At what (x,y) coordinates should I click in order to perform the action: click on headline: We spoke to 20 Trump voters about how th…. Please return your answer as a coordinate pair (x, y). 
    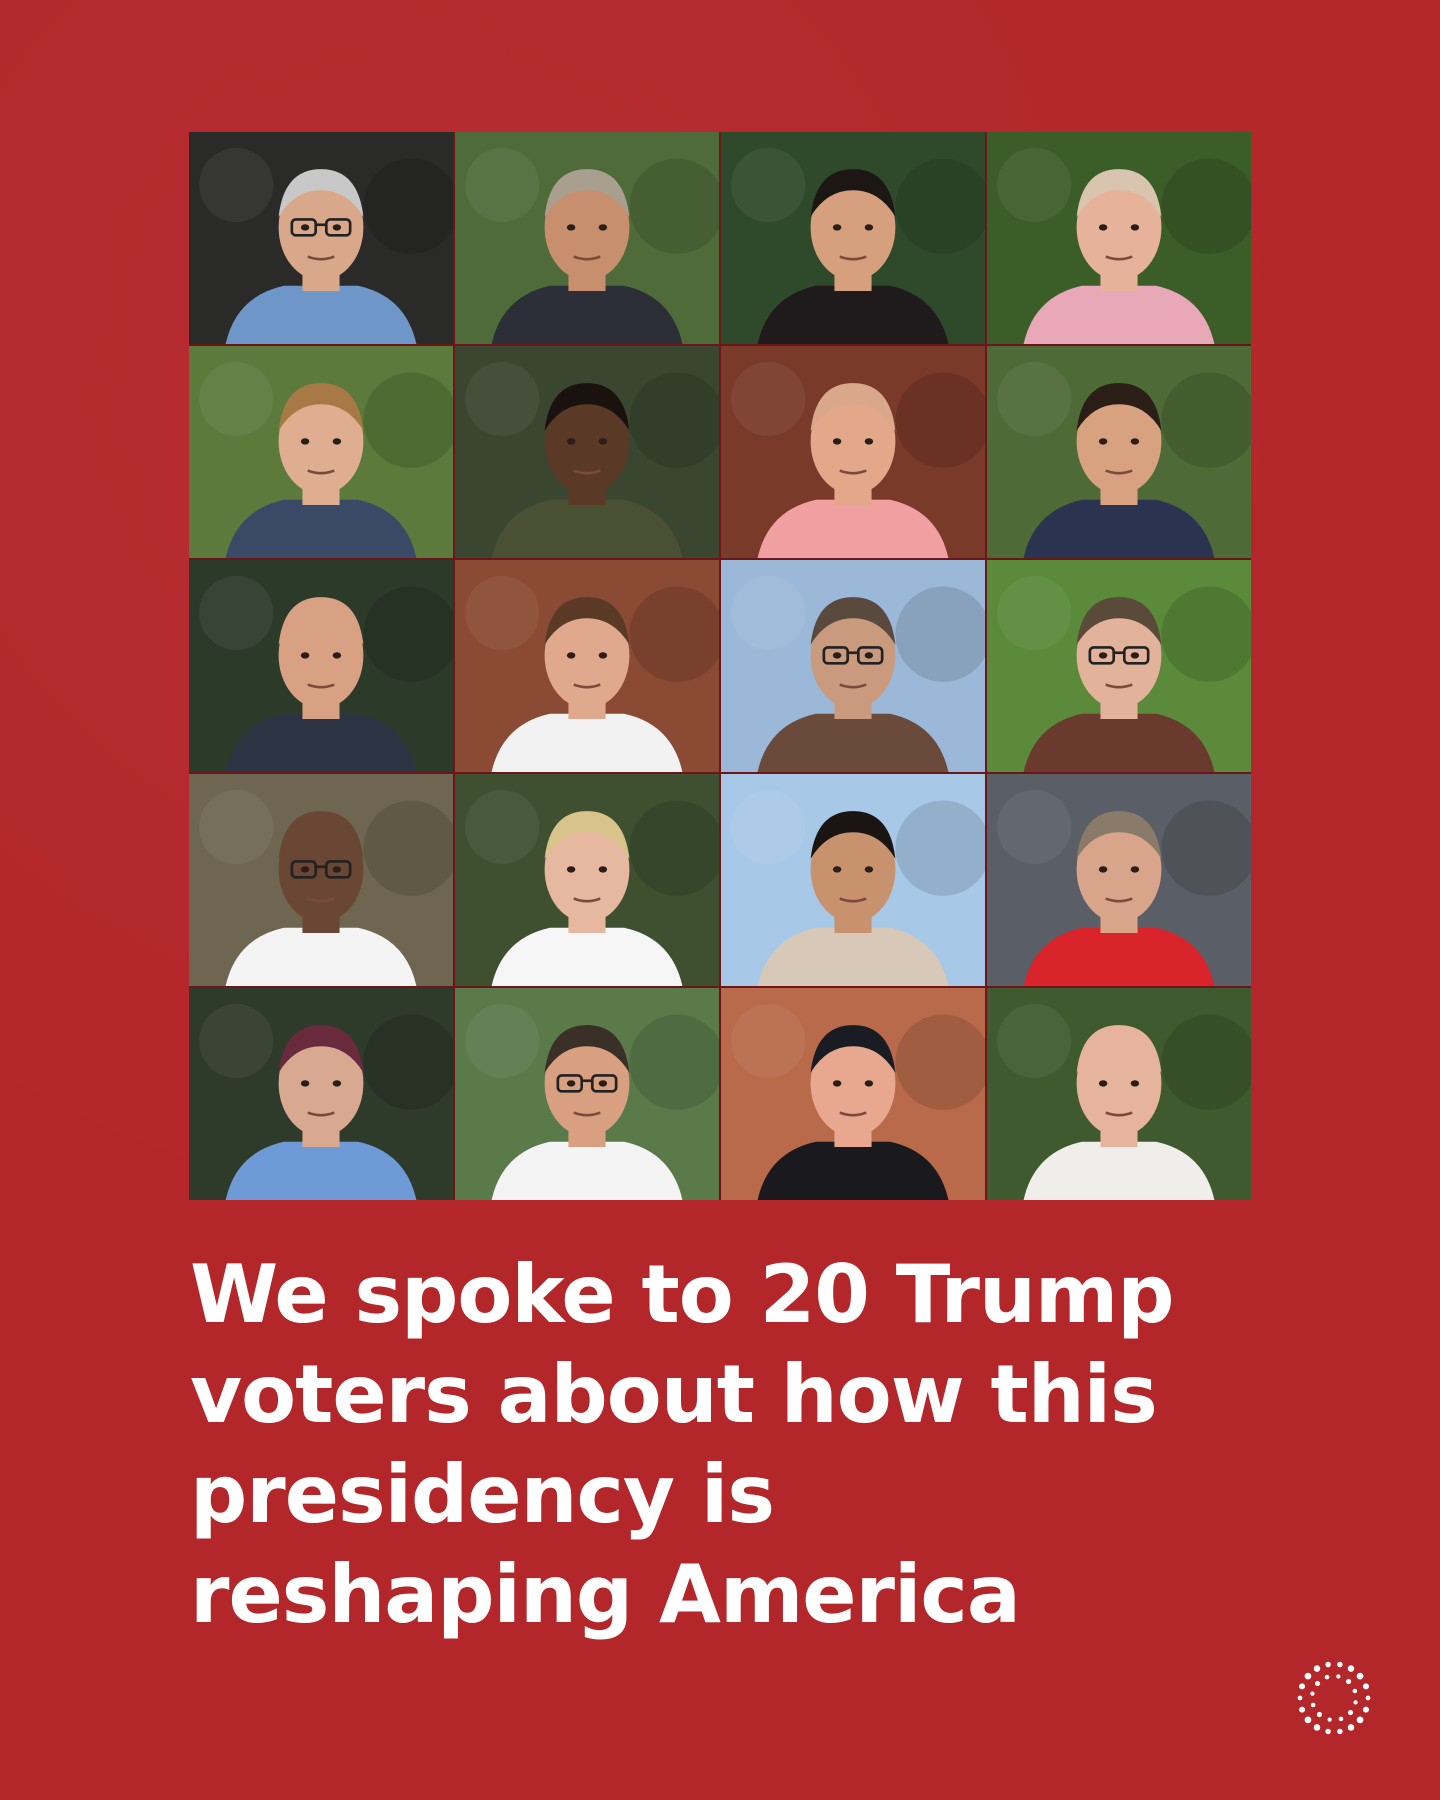
    Looking at the image, I should click on (682, 1444).